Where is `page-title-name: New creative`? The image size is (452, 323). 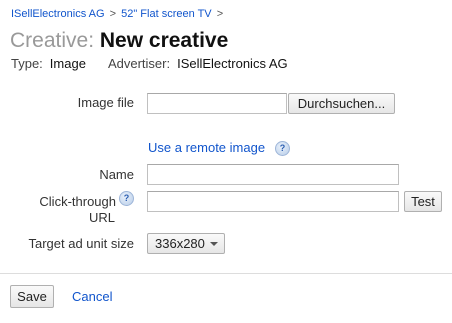 page-title-name: New creative is located at coordinates (164, 40).